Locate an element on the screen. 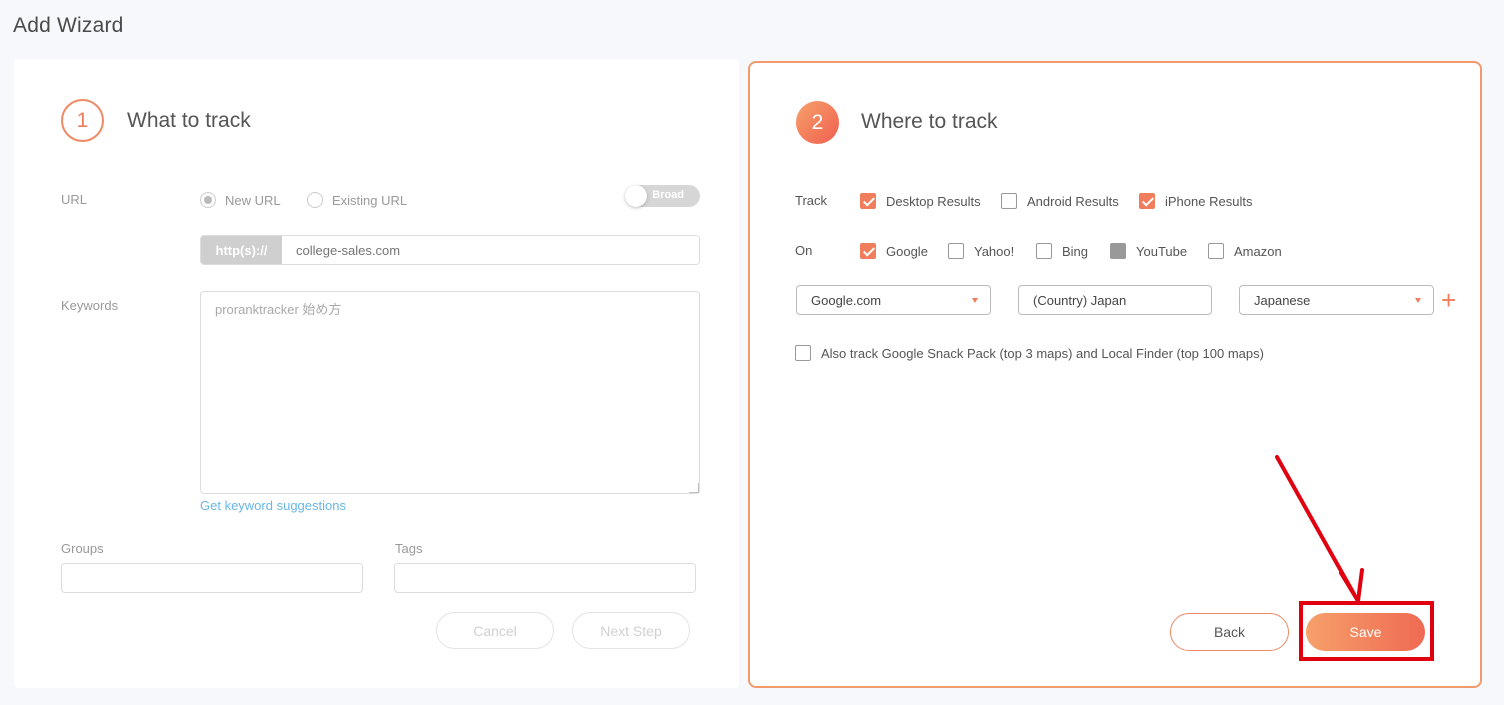  toggle-knob is located at coordinates (636, 196).